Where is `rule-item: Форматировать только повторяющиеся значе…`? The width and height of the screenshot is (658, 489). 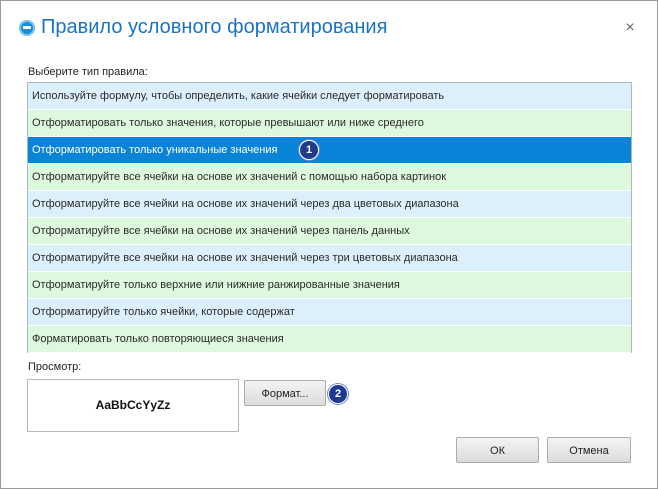
rule-item: Форматировать только повторяющиеся значе… is located at coordinates (329, 339).